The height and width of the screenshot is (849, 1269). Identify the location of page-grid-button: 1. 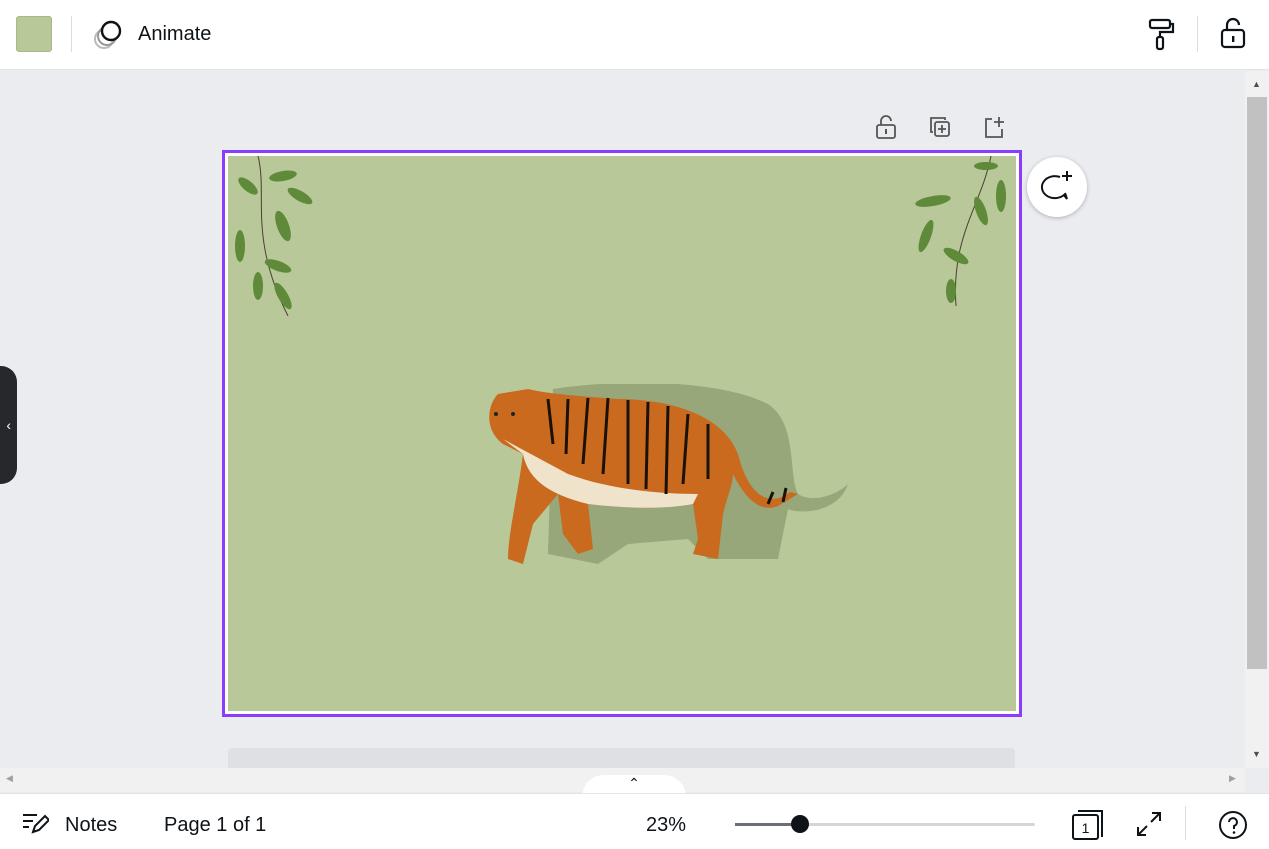
(1088, 824).